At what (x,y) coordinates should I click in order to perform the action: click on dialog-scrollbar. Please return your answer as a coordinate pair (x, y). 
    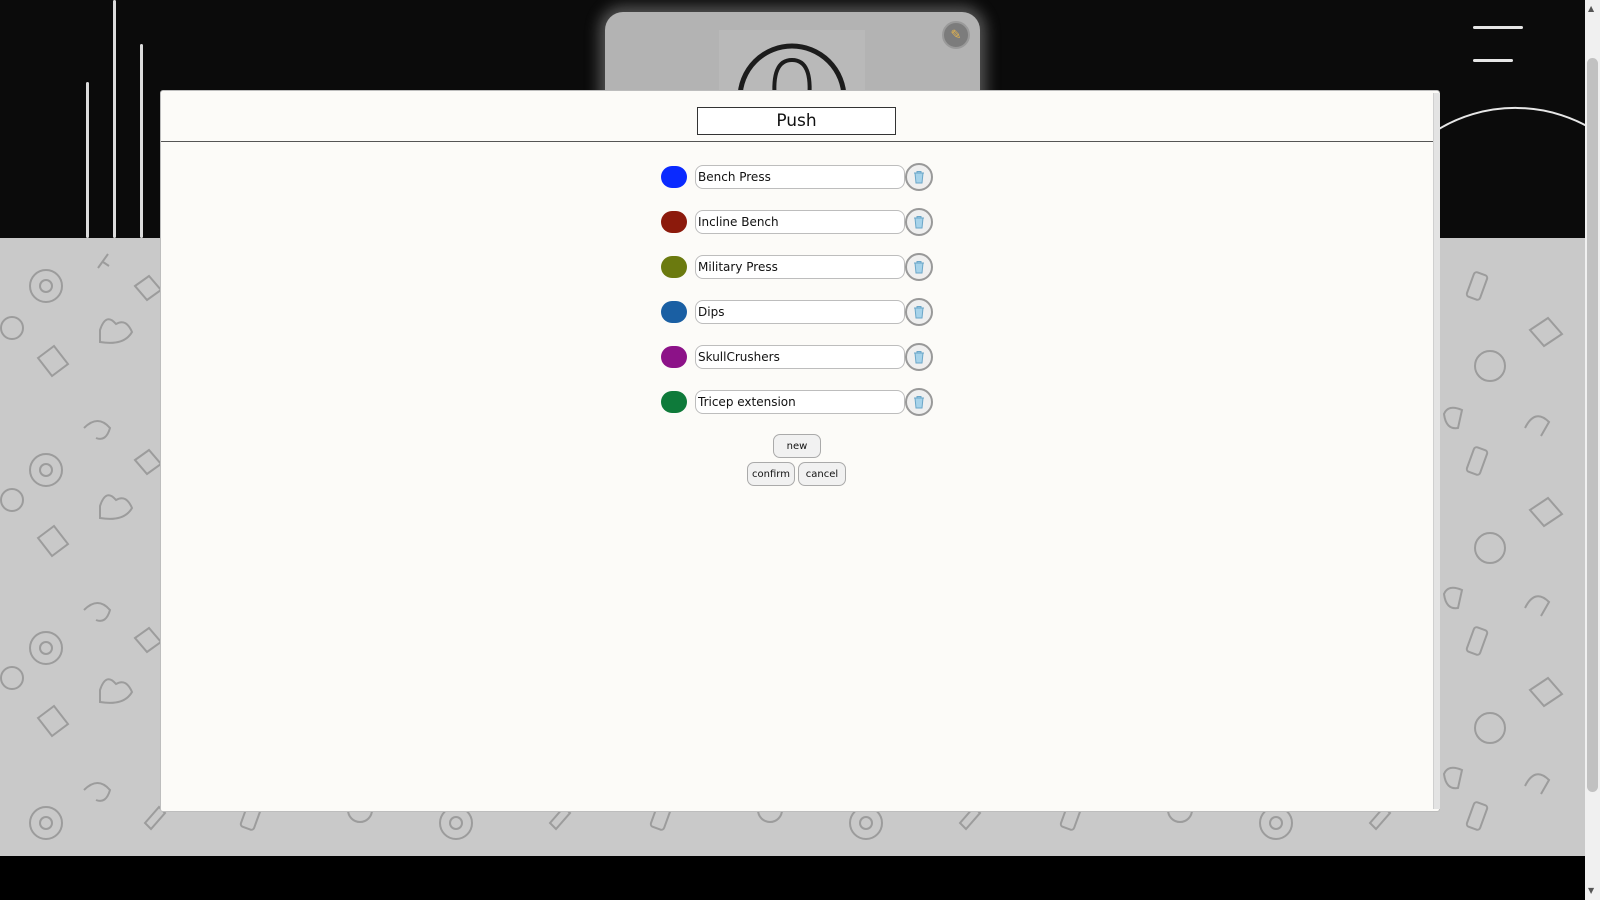
    Looking at the image, I should click on (1436, 451).